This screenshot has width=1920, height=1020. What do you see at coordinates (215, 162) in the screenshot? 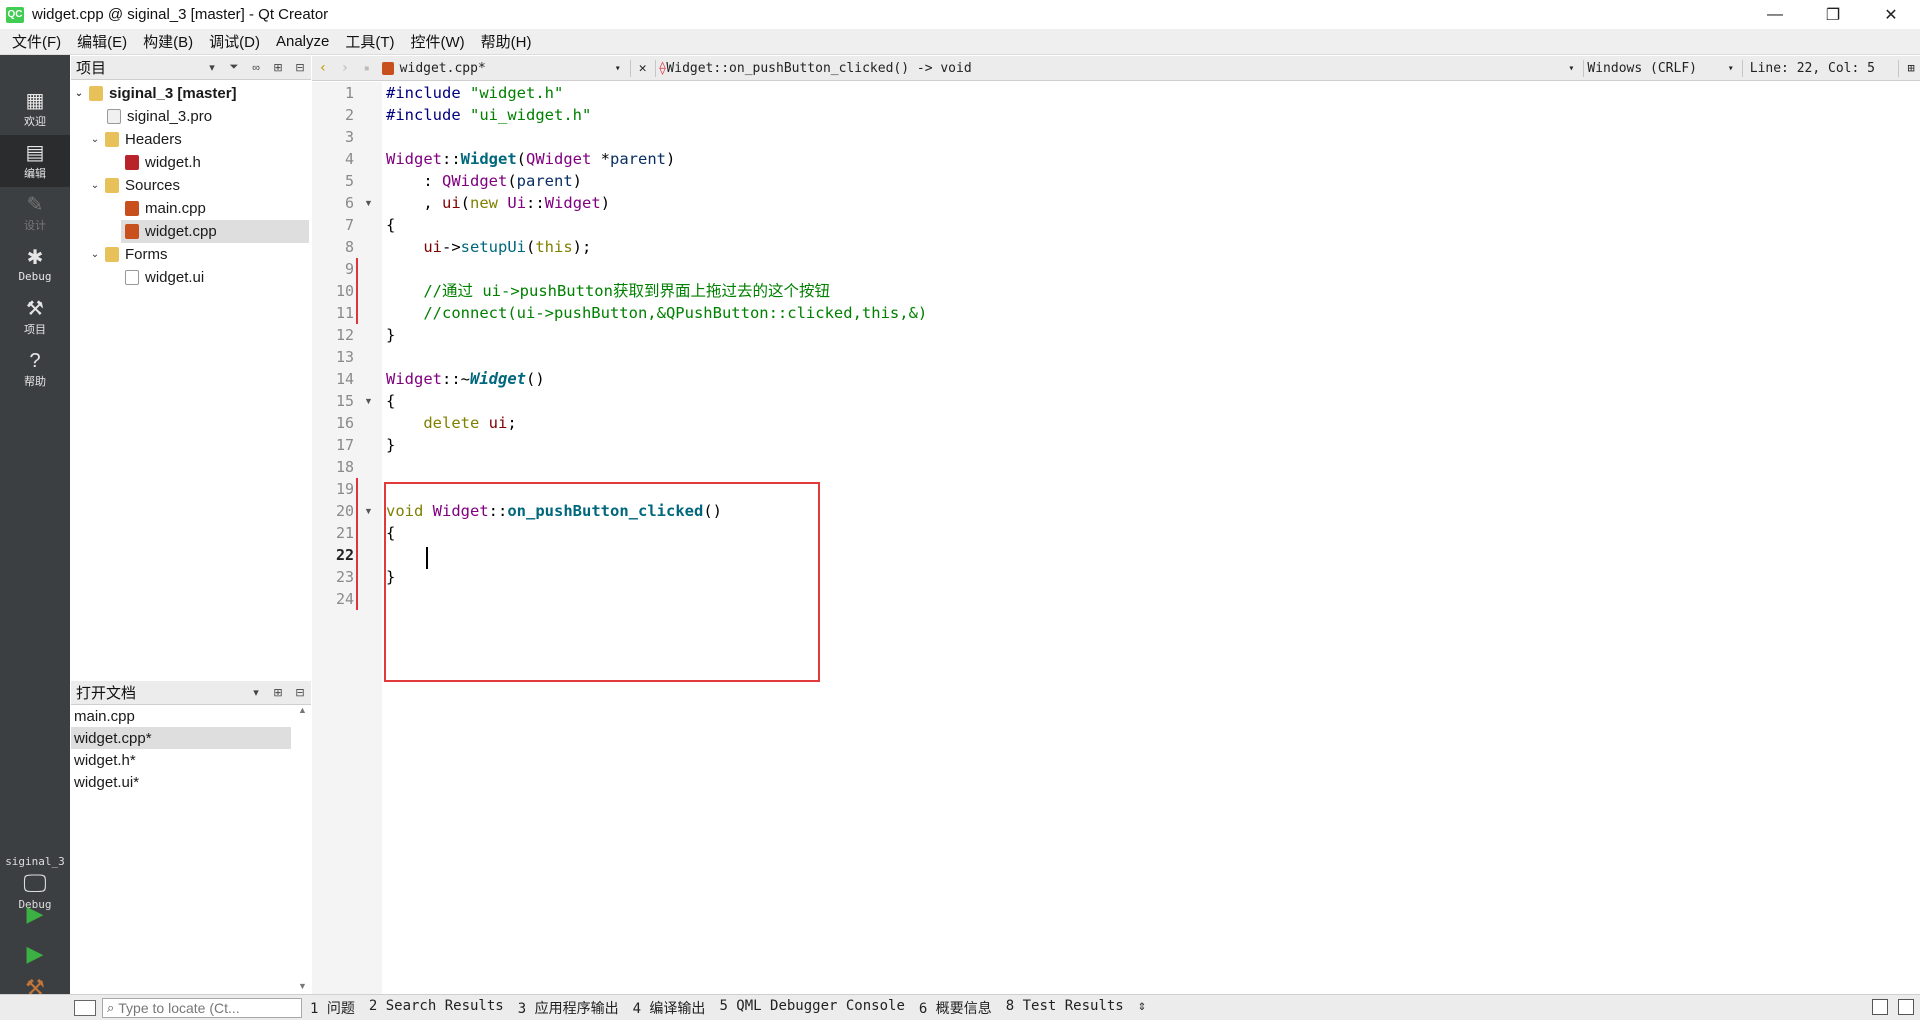
I see `tree-item-widget-h: widget.h` at bounding box center [215, 162].